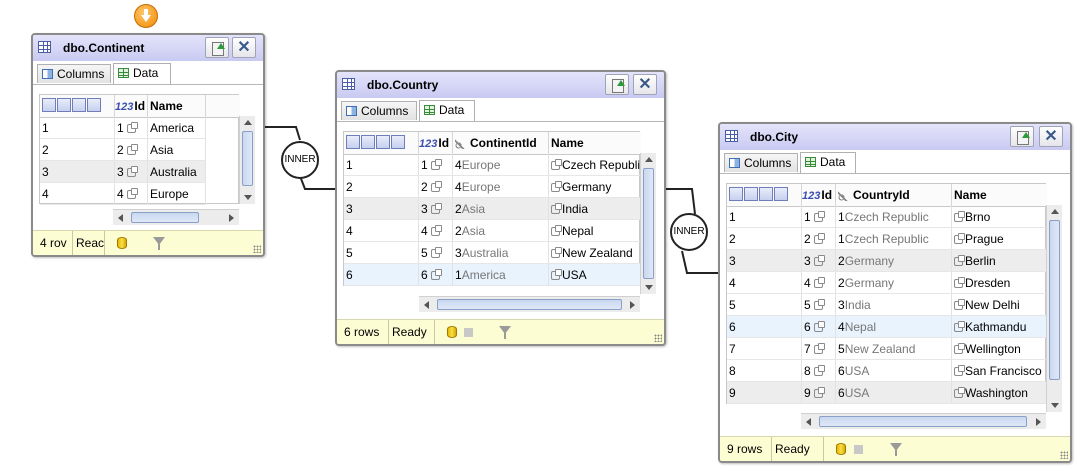 The image size is (1084, 475). What do you see at coordinates (887, 349) in the screenshot?
I see `table-row: 7 7 5New Zealand Wellington` at bounding box center [887, 349].